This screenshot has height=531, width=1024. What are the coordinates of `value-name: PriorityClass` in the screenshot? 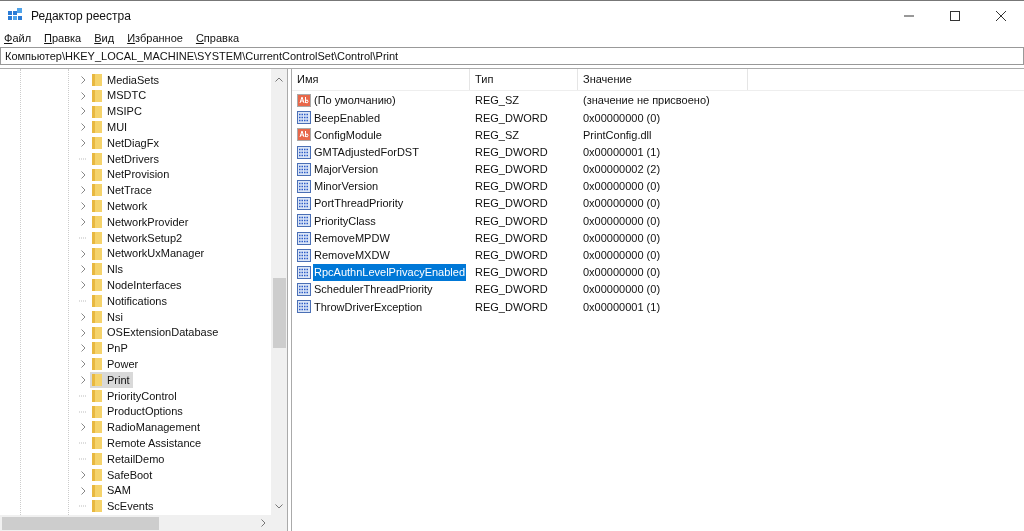 It's located at (345, 221).